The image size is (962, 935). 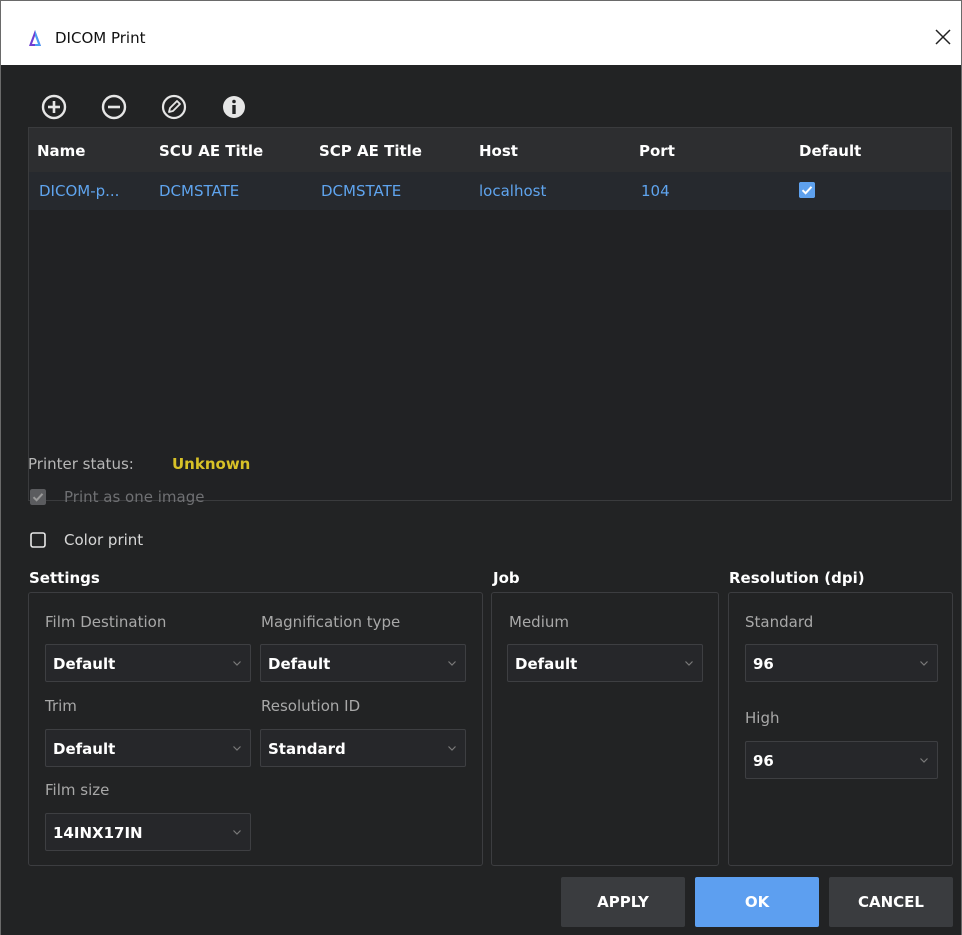 What do you see at coordinates (311, 706) in the screenshot?
I see `resolution-id-label: Resolution ID` at bounding box center [311, 706].